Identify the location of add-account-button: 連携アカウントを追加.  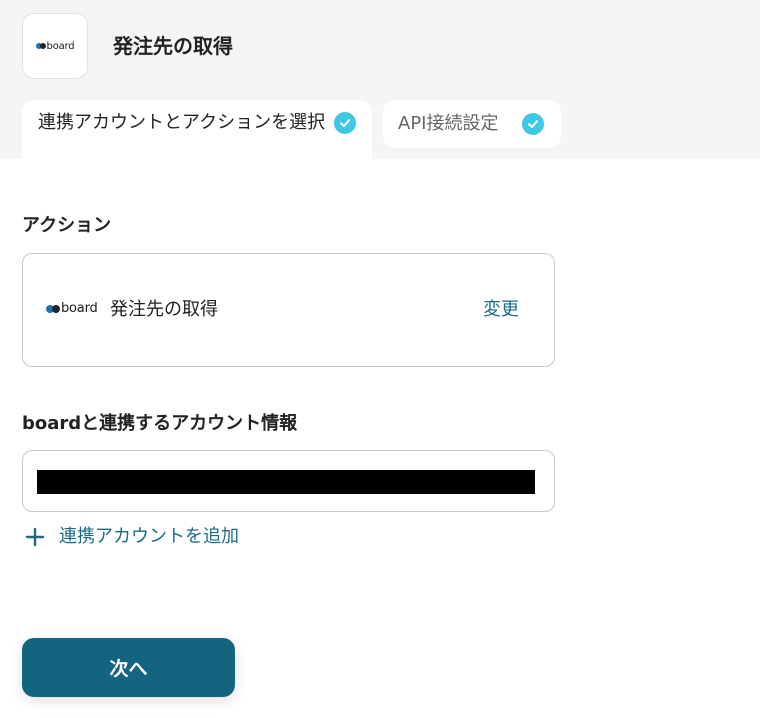
(131, 537).